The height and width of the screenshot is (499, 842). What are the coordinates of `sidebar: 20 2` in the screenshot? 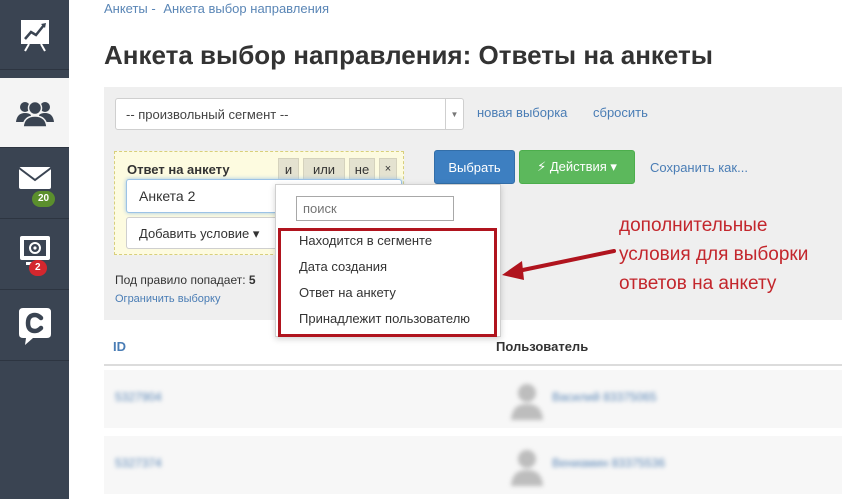 It's located at (34, 249).